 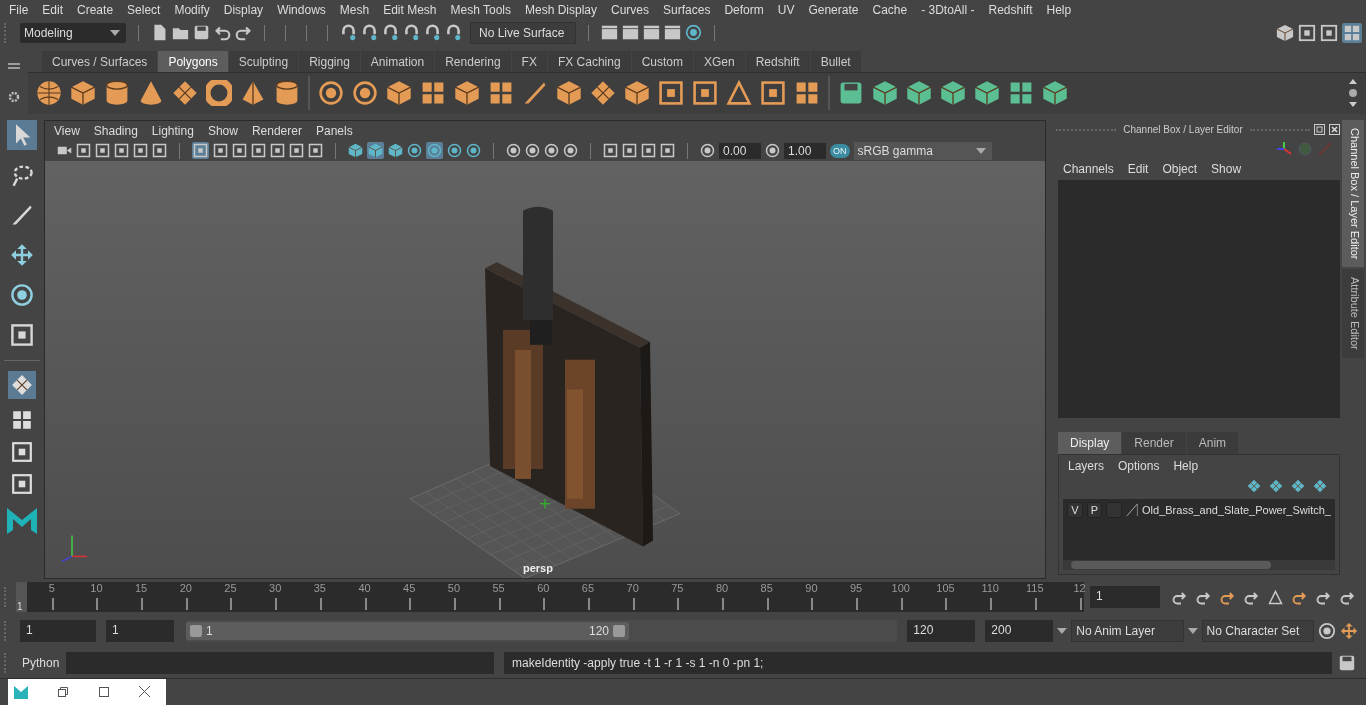 What do you see at coordinates (777, 61) in the screenshot?
I see `shelf-tab: Redshift` at bounding box center [777, 61].